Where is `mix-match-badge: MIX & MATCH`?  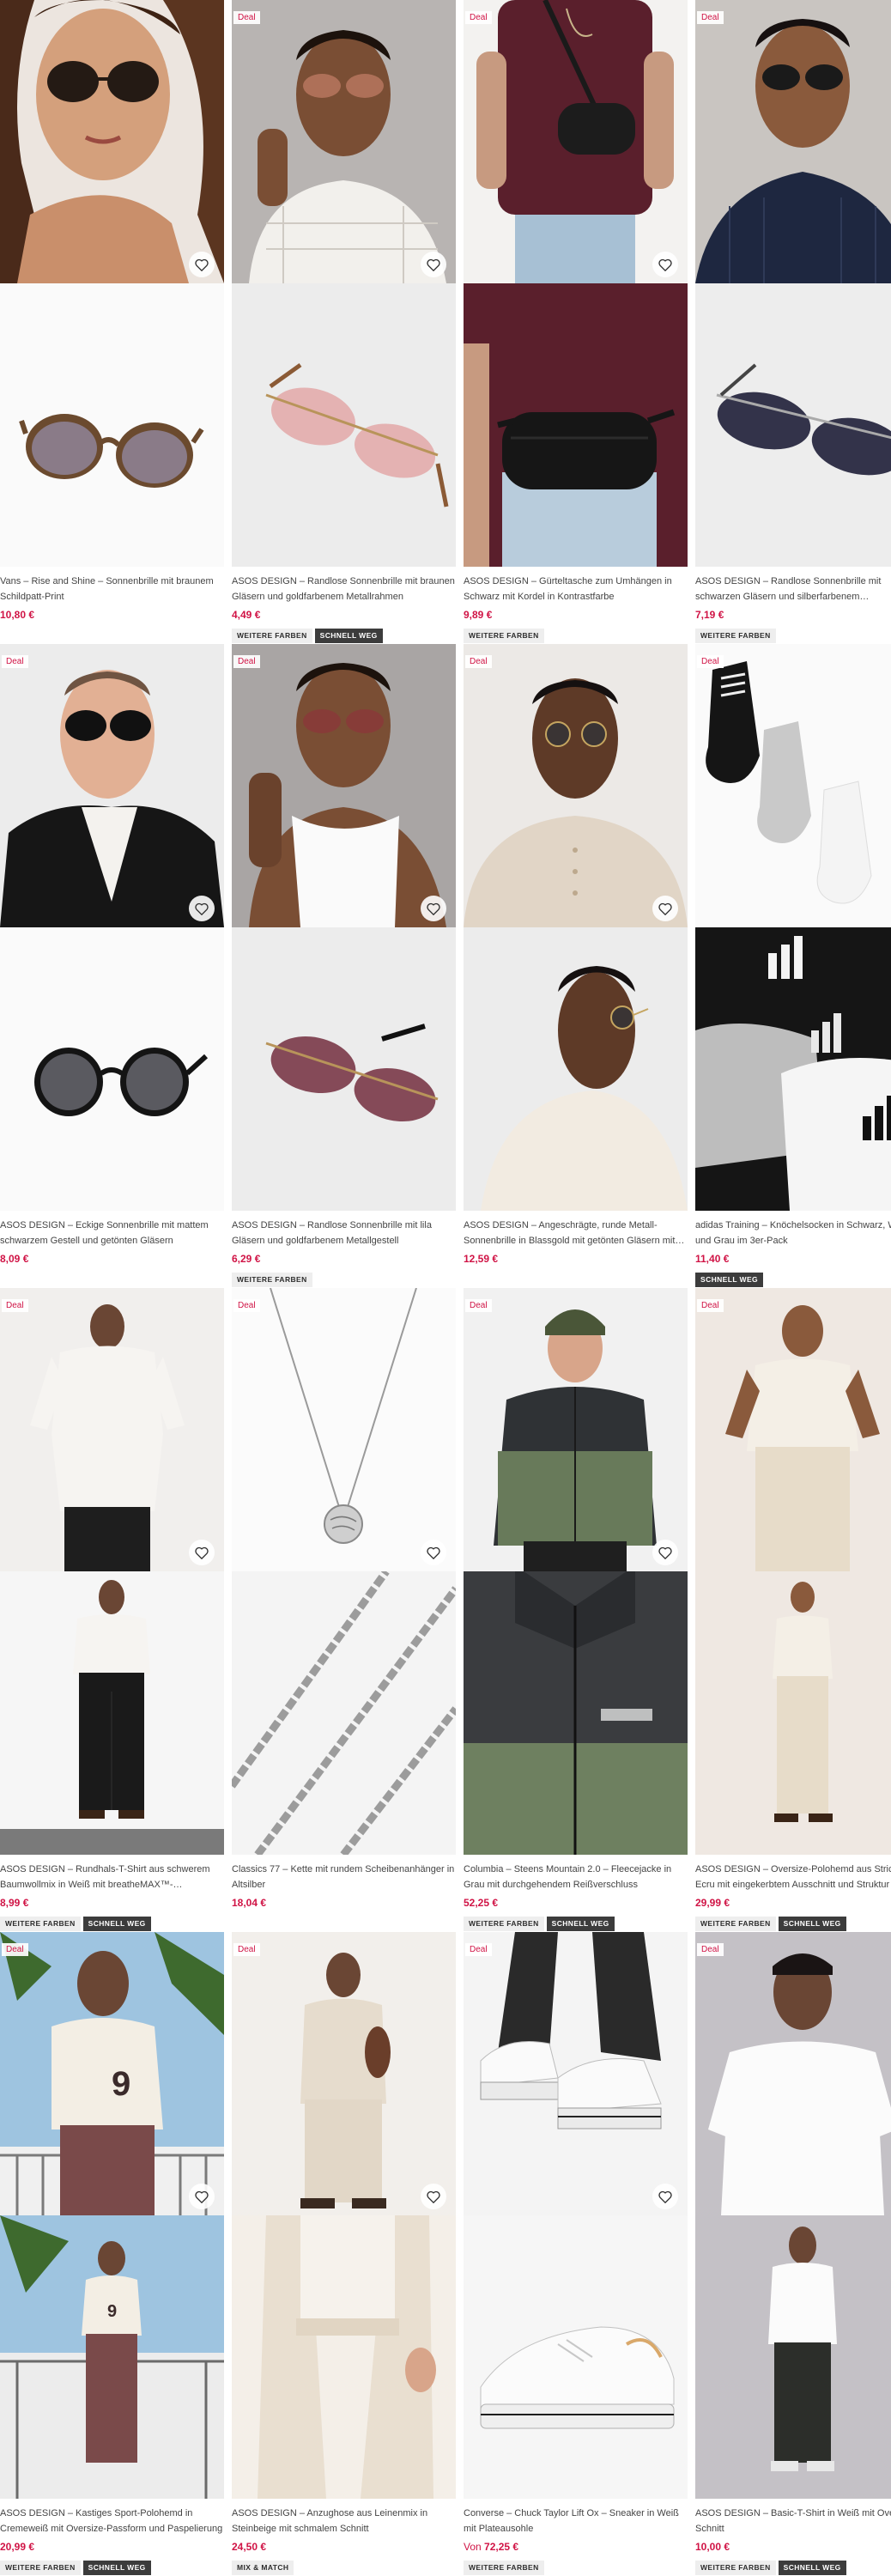
mix-match-badge: MIX & MATCH is located at coordinates (263, 2568).